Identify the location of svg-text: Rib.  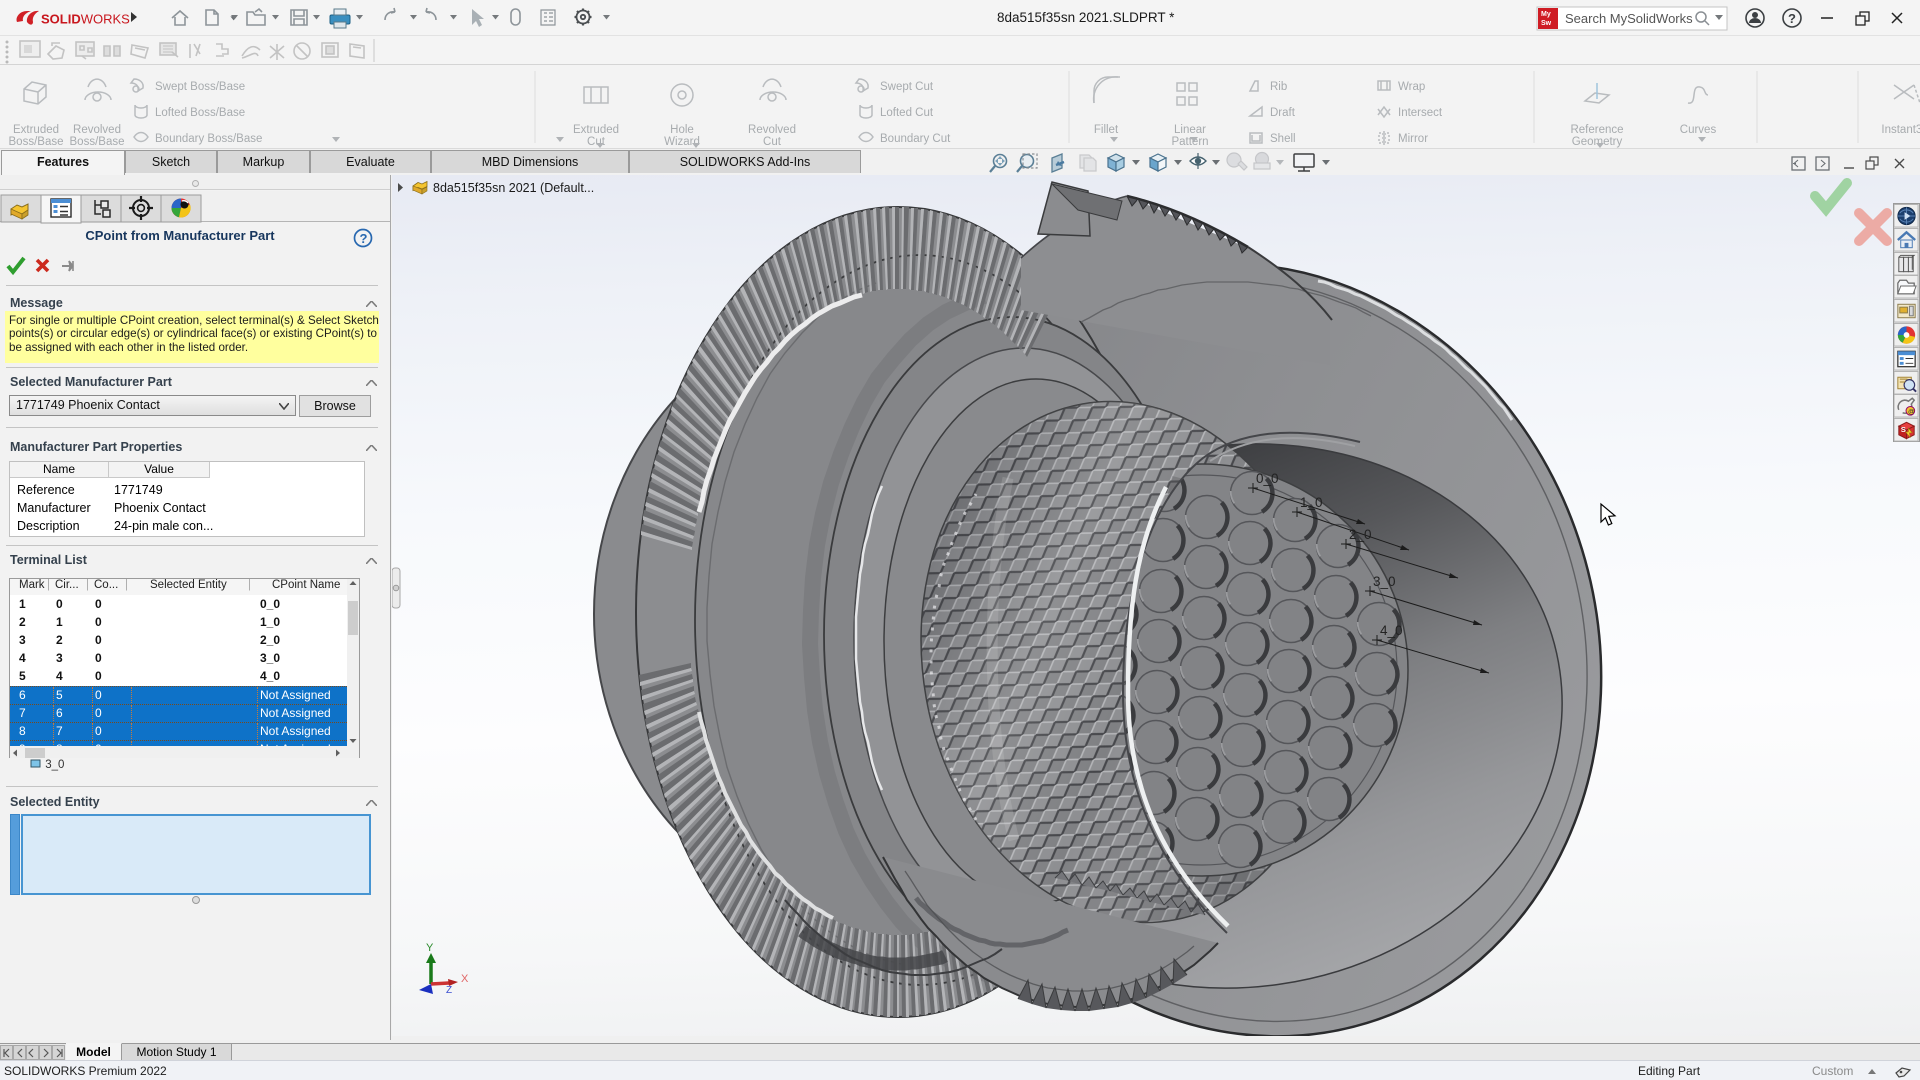
(1278, 87).